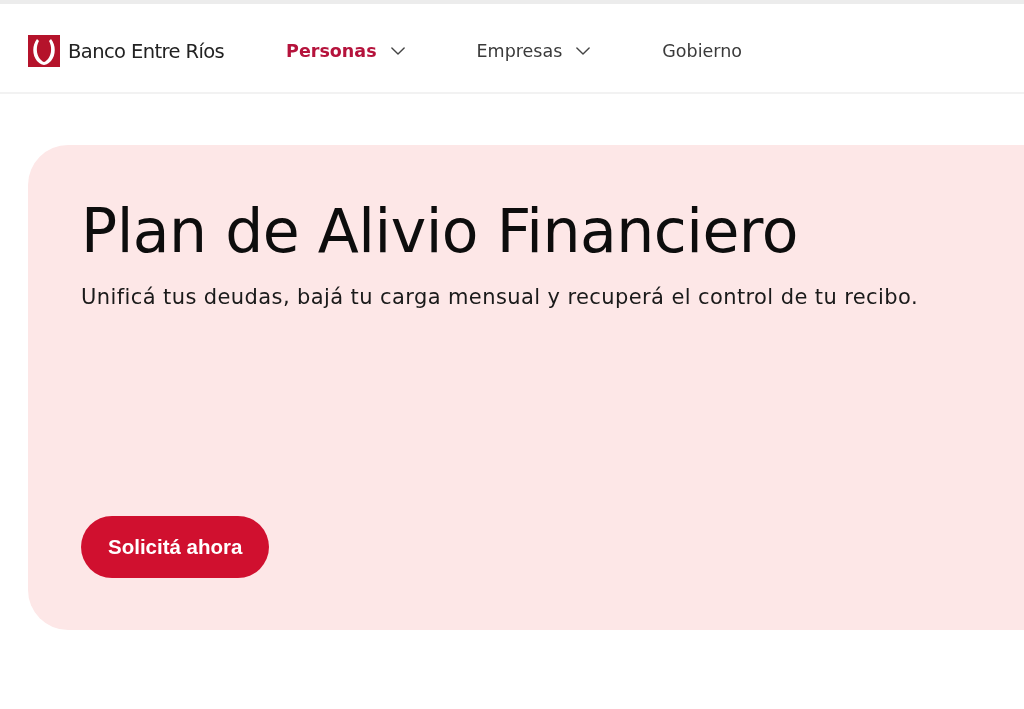 This screenshot has height=709, width=1024. What do you see at coordinates (499, 297) in the screenshot?
I see `hero-subtitle: Unificá tus deudas, bajá tu carga mensual y recuperá el control de tu recibo.` at bounding box center [499, 297].